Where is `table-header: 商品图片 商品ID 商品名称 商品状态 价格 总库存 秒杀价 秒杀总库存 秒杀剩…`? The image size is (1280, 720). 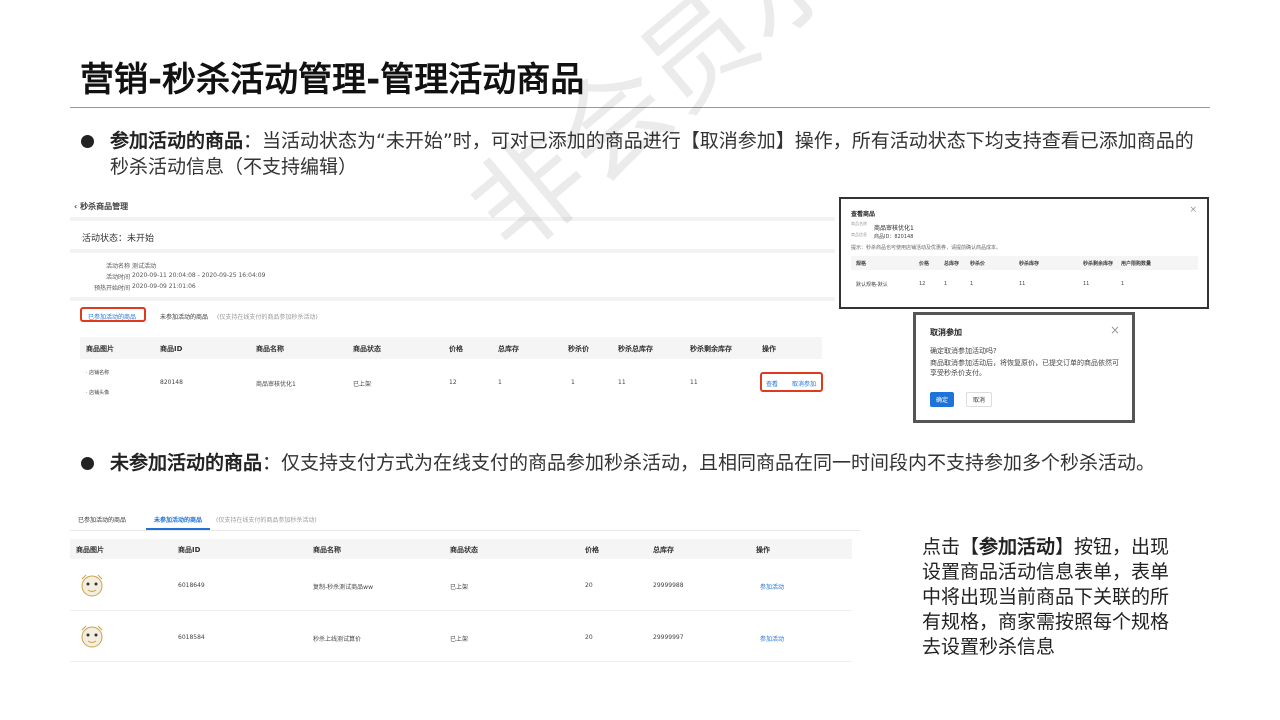 table-header: 商品图片 商品ID 商品名称 商品状态 价格 总库存 秒杀价 秒杀总库存 秒杀剩… is located at coordinates (451, 348).